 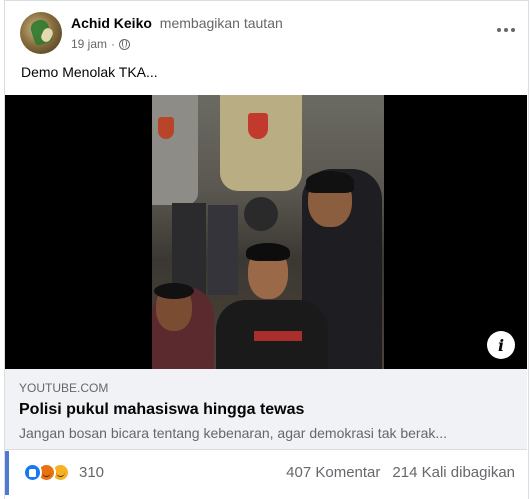 I want to click on reaction-count: 310, so click(x=91, y=472).